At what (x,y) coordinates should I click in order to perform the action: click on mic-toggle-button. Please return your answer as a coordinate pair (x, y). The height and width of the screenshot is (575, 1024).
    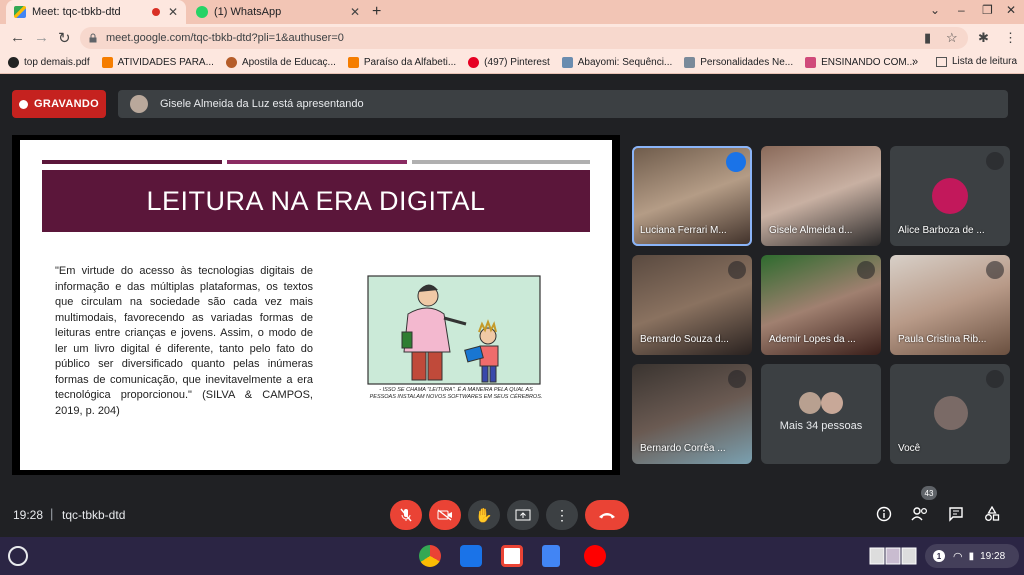
    Looking at the image, I should click on (406, 515).